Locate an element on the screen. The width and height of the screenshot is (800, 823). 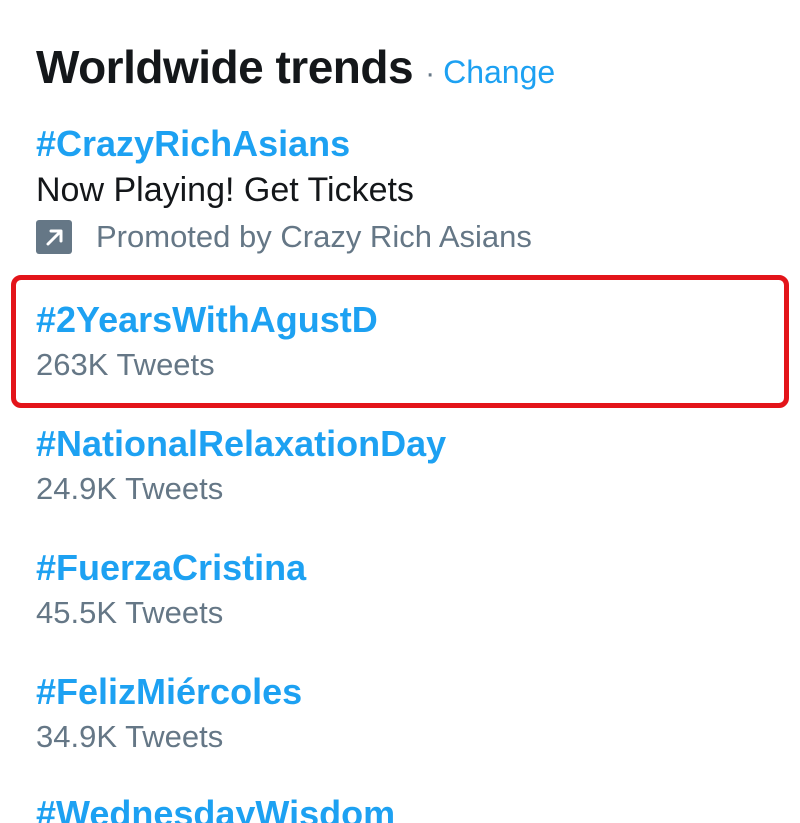
trend-hashtag: #FuerzaCristina is located at coordinates (406, 568).